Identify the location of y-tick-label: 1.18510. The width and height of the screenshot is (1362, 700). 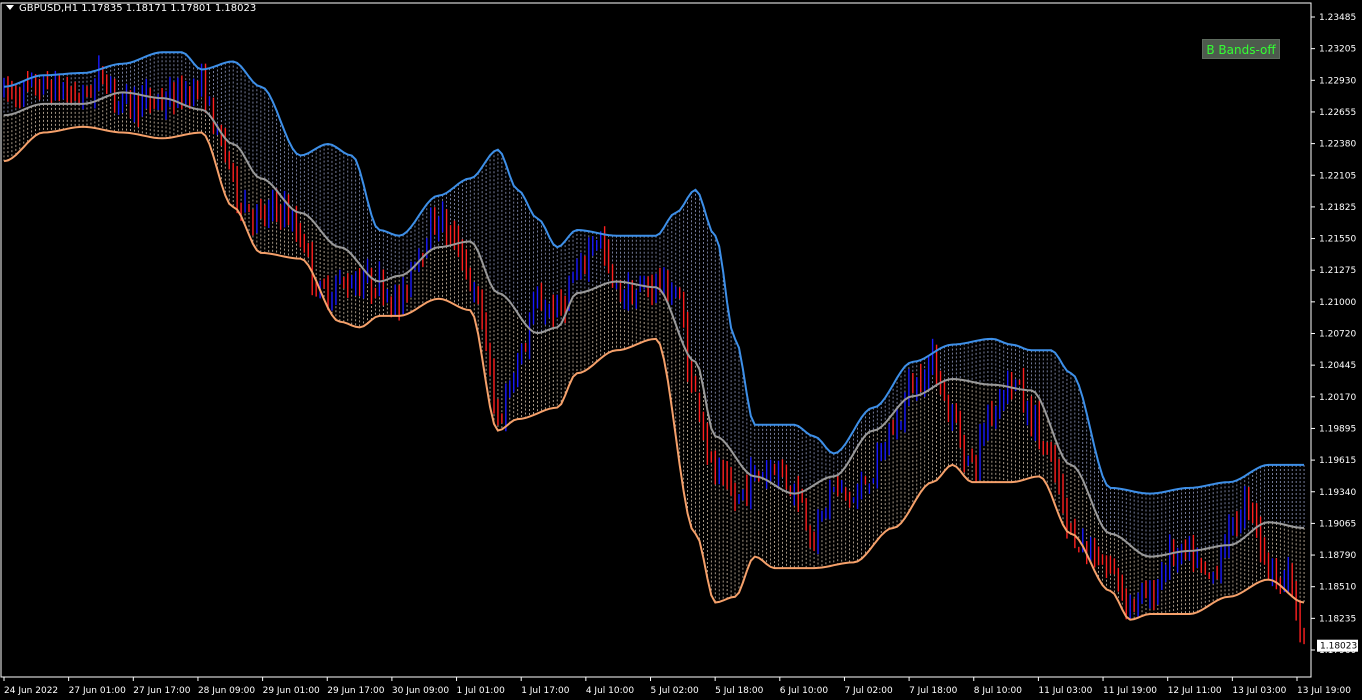
(1337, 588).